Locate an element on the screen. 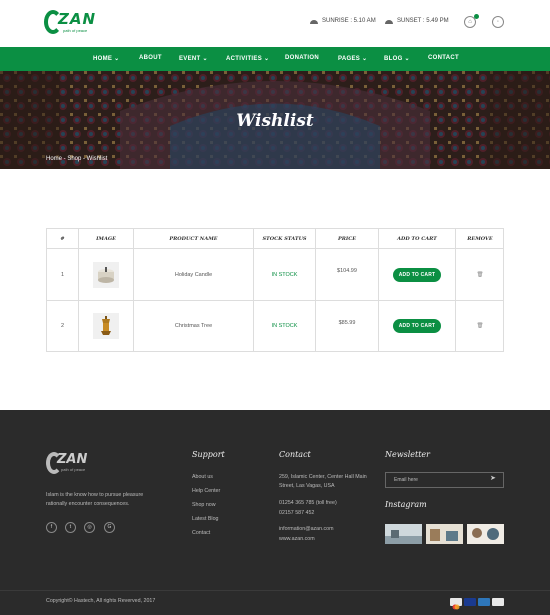 Image resolution: width=550 pixels, height=615 pixels. cart-icon: ⌂ is located at coordinates (470, 22).